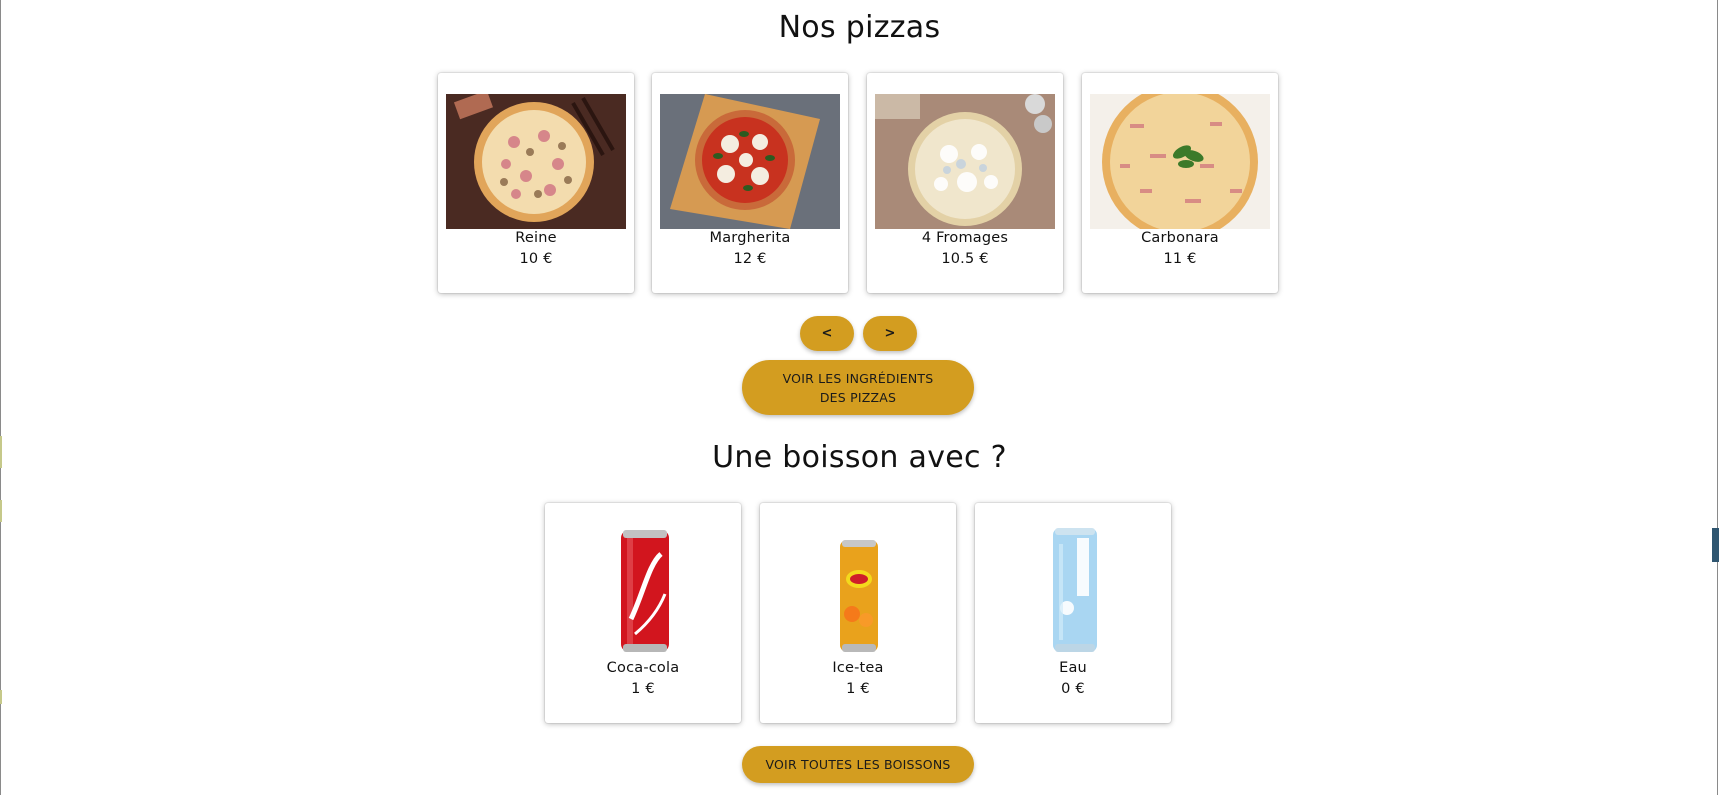 The width and height of the screenshot is (1719, 795). Describe the element at coordinates (1073, 668) in the screenshot. I see `drink-name: Eau` at that location.